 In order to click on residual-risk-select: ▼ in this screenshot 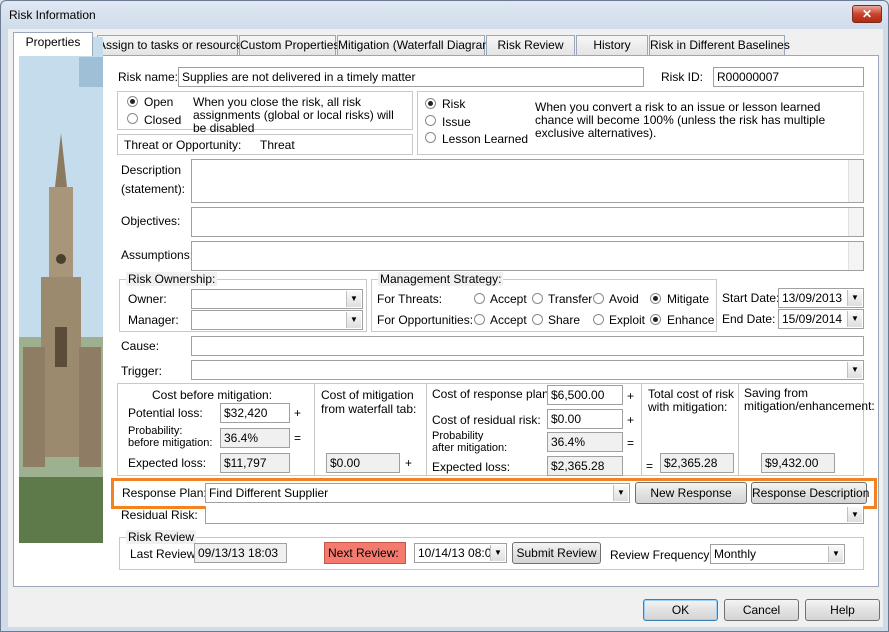, I will do `click(534, 515)`.